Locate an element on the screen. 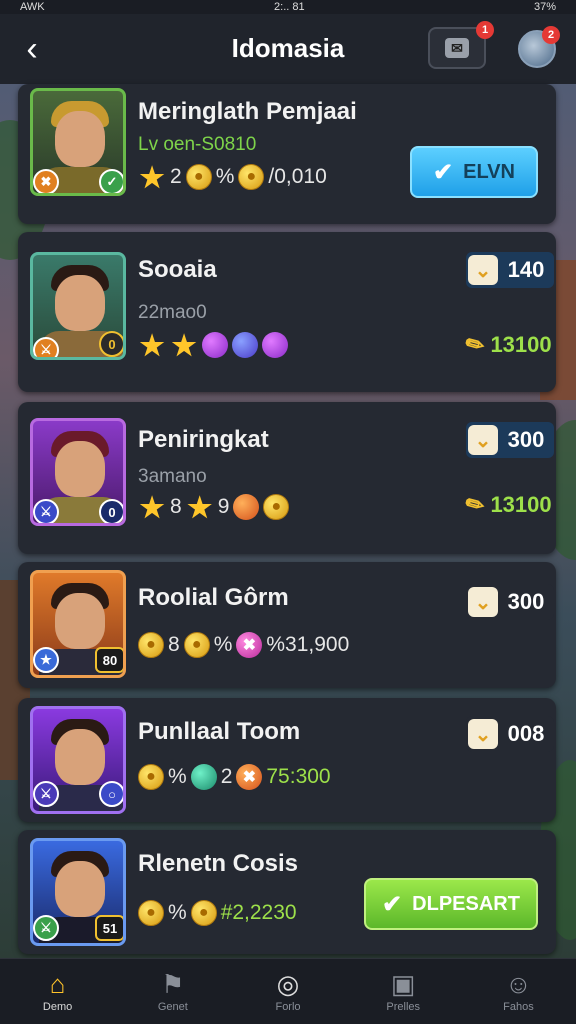 The width and height of the screenshot is (576, 1024). back-arrow-icon: ‹ is located at coordinates (32, 49).